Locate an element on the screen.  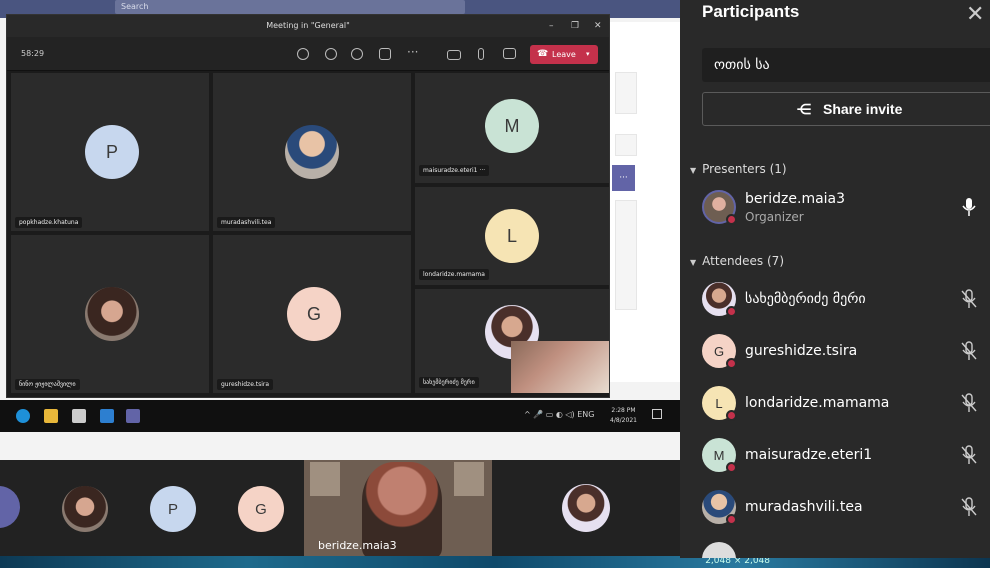
participant-name: სახემბერიძე მერი is located at coordinates (449, 382).